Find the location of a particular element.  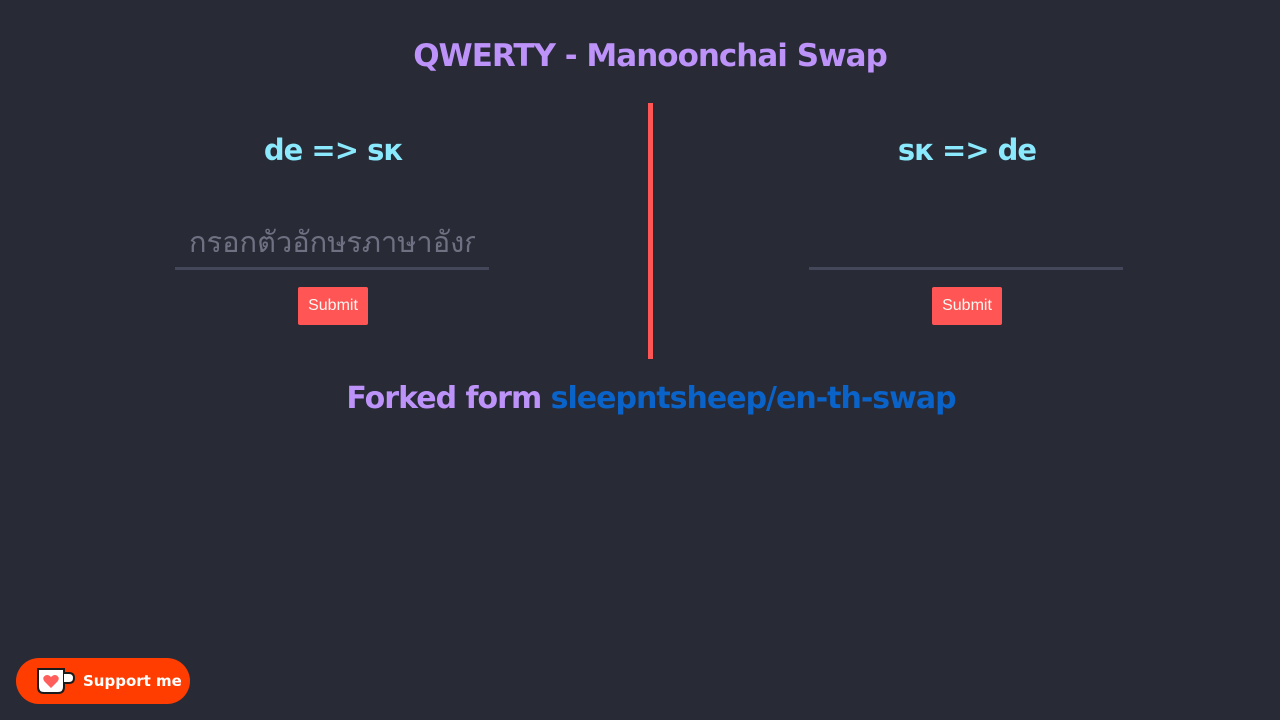

panel-heading-en-to-th: de => sк is located at coordinates (333, 150).